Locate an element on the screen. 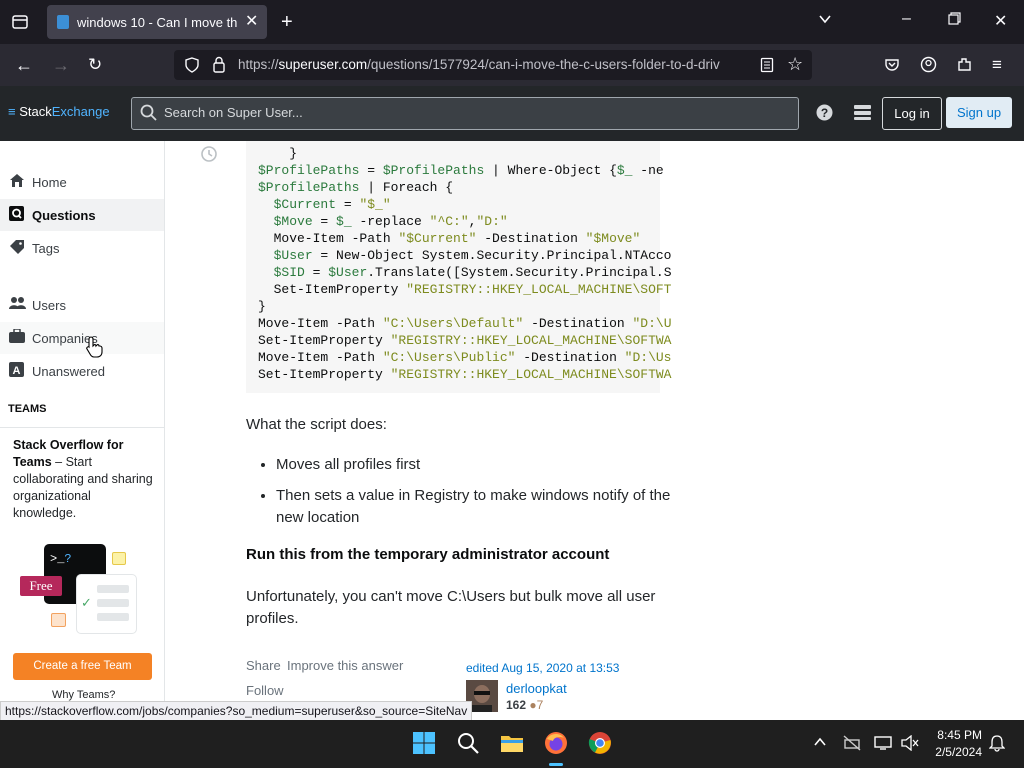 The image size is (1024, 768). reader-view-icon is located at coordinates (767, 67).